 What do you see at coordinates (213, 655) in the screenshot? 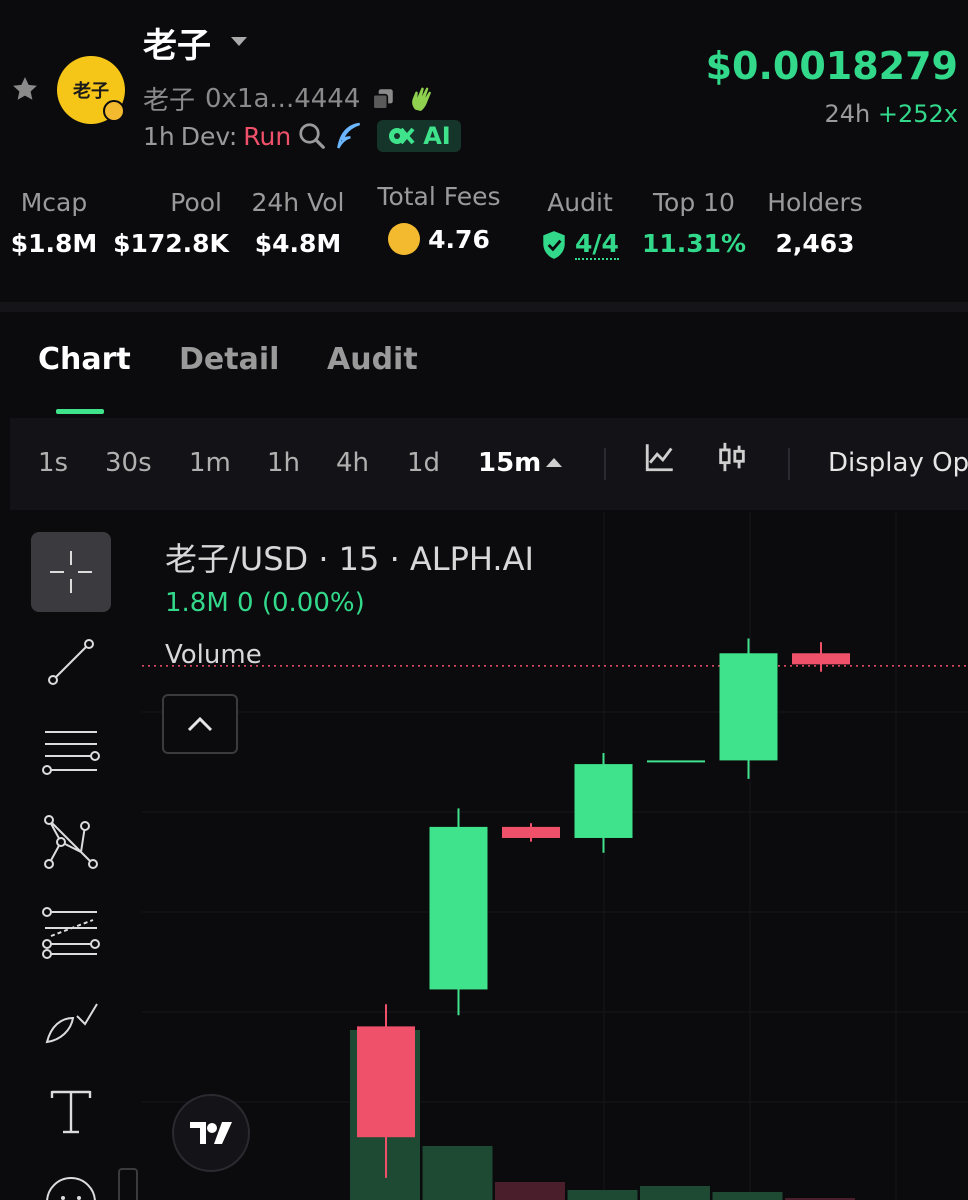
I see `chart-legend-volume: Volume` at bounding box center [213, 655].